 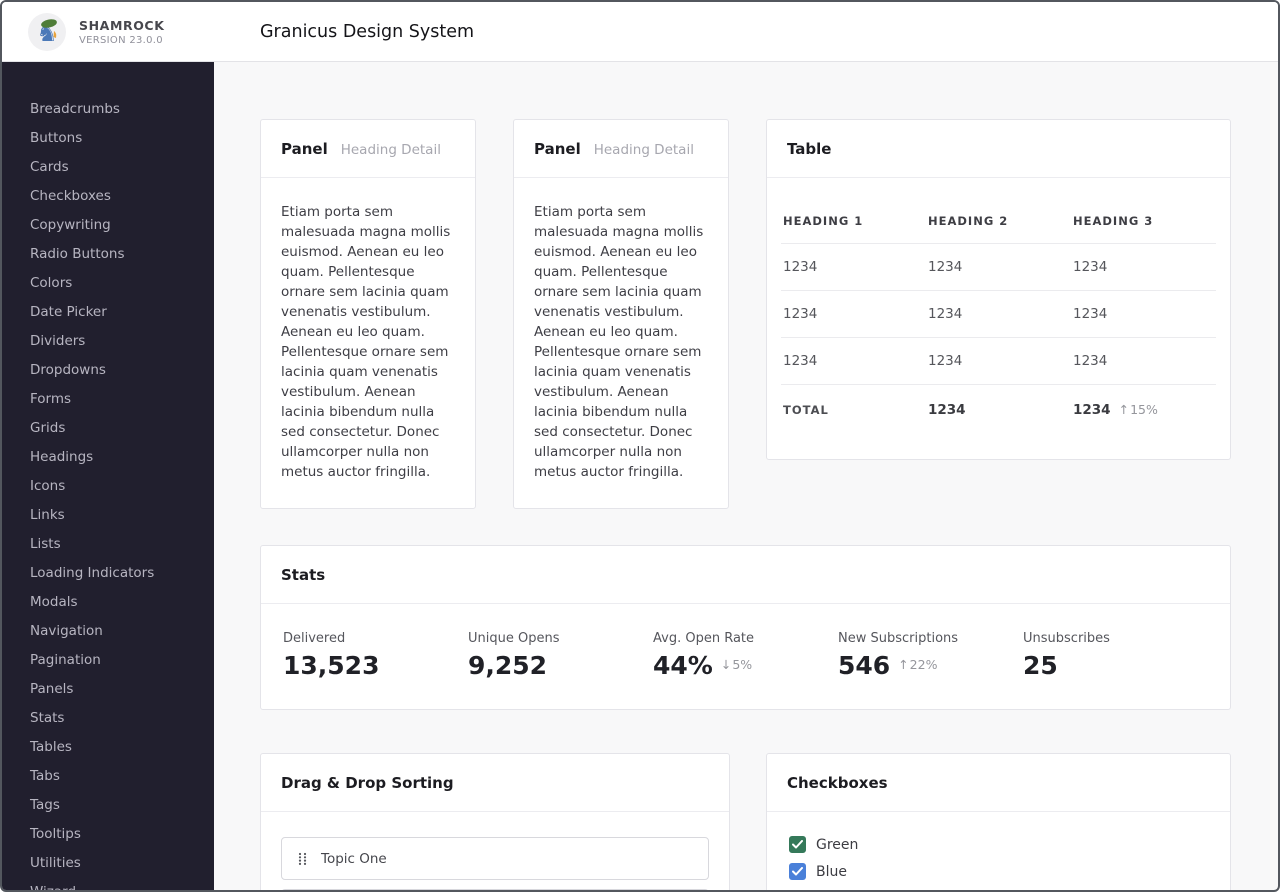 I want to click on sidebar-item-grids: Grids, so click(x=108, y=428).